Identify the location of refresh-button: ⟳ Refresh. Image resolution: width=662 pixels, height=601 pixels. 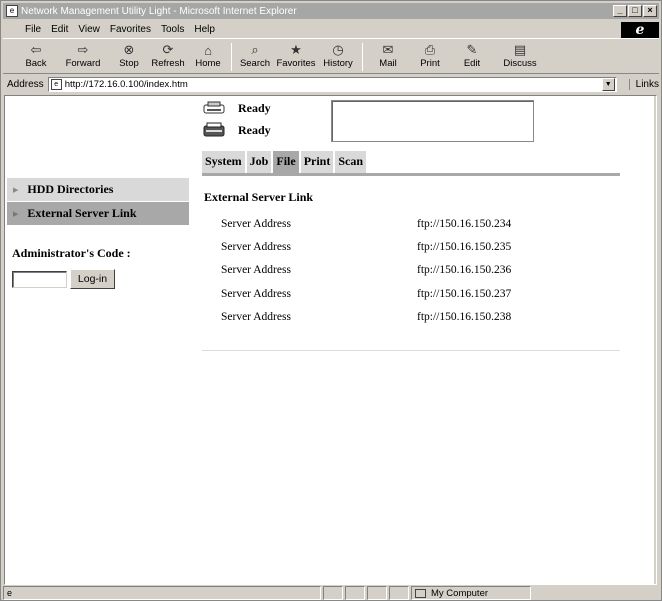
(168, 57).